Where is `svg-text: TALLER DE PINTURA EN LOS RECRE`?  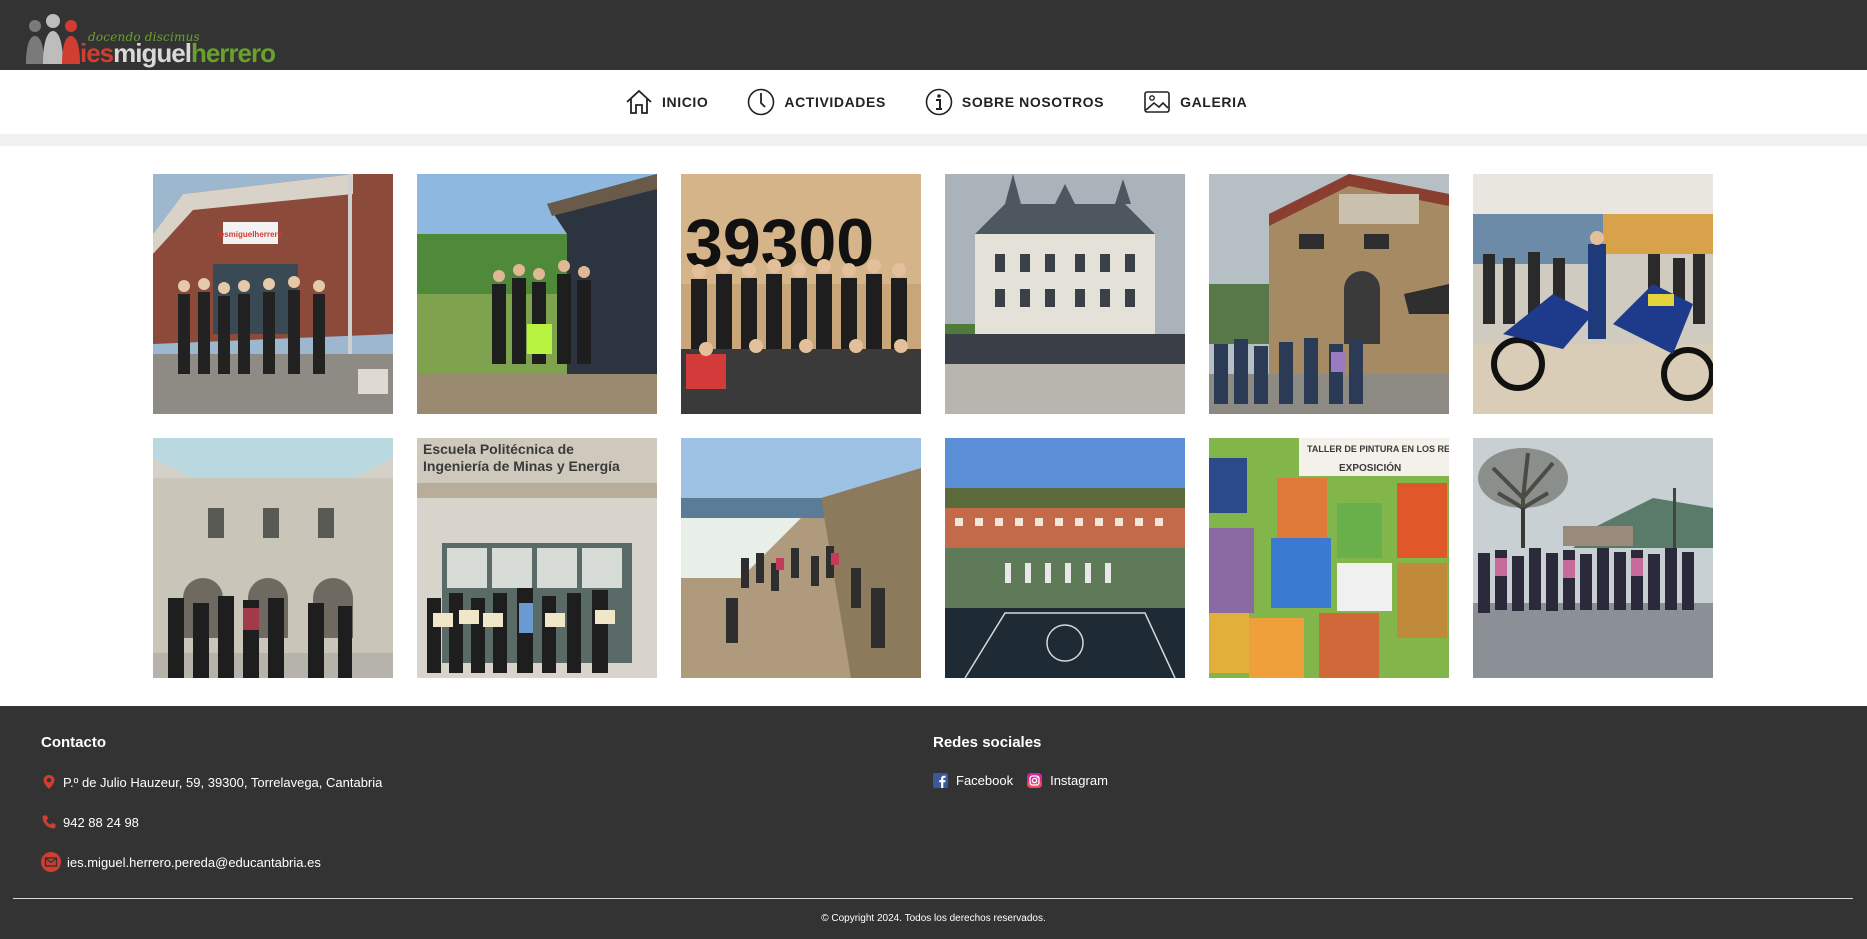
svg-text: TALLER DE PINTURA EN LOS RECRE is located at coordinates (1378, 449).